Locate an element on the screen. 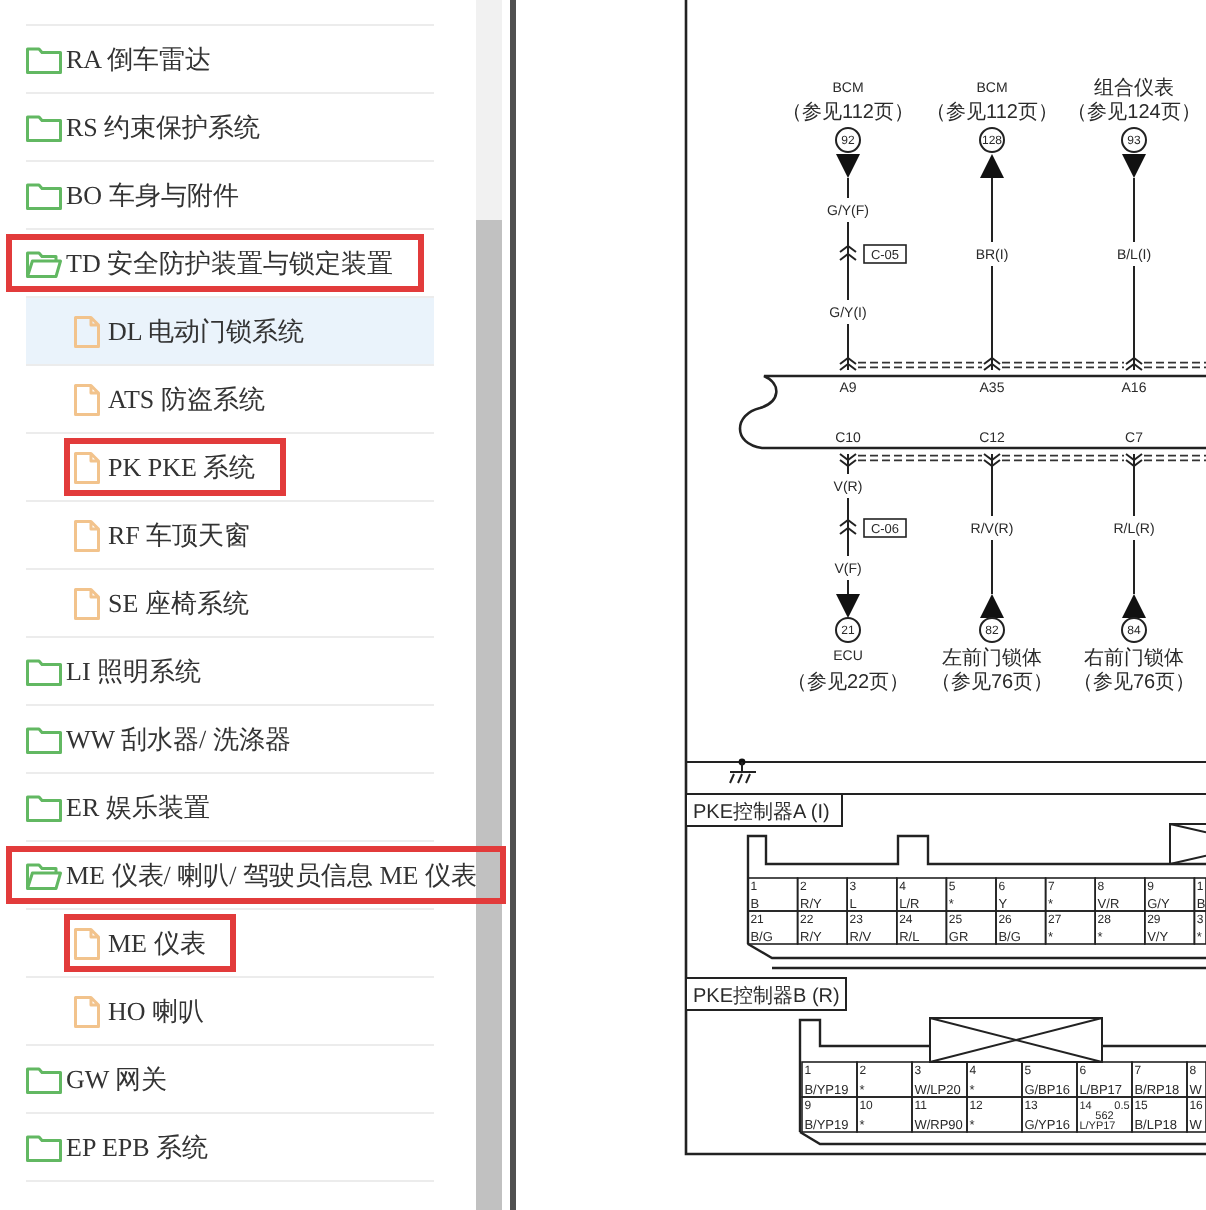  tree-item: SE 座椅系统 is located at coordinates (161, 603).